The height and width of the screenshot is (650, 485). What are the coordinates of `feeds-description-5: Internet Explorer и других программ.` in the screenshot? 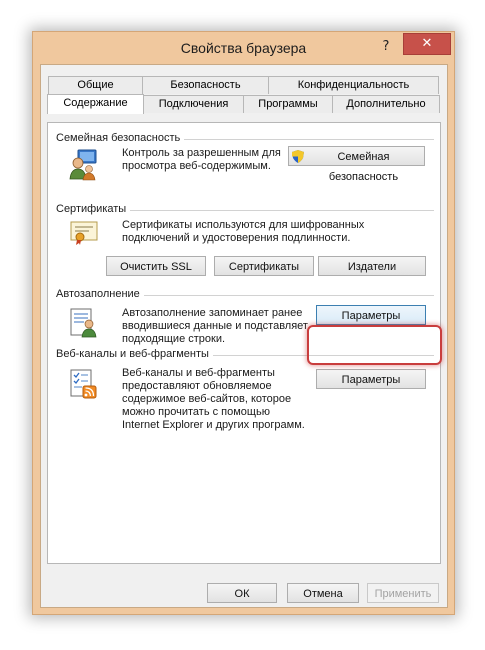 It's located at (213, 425).